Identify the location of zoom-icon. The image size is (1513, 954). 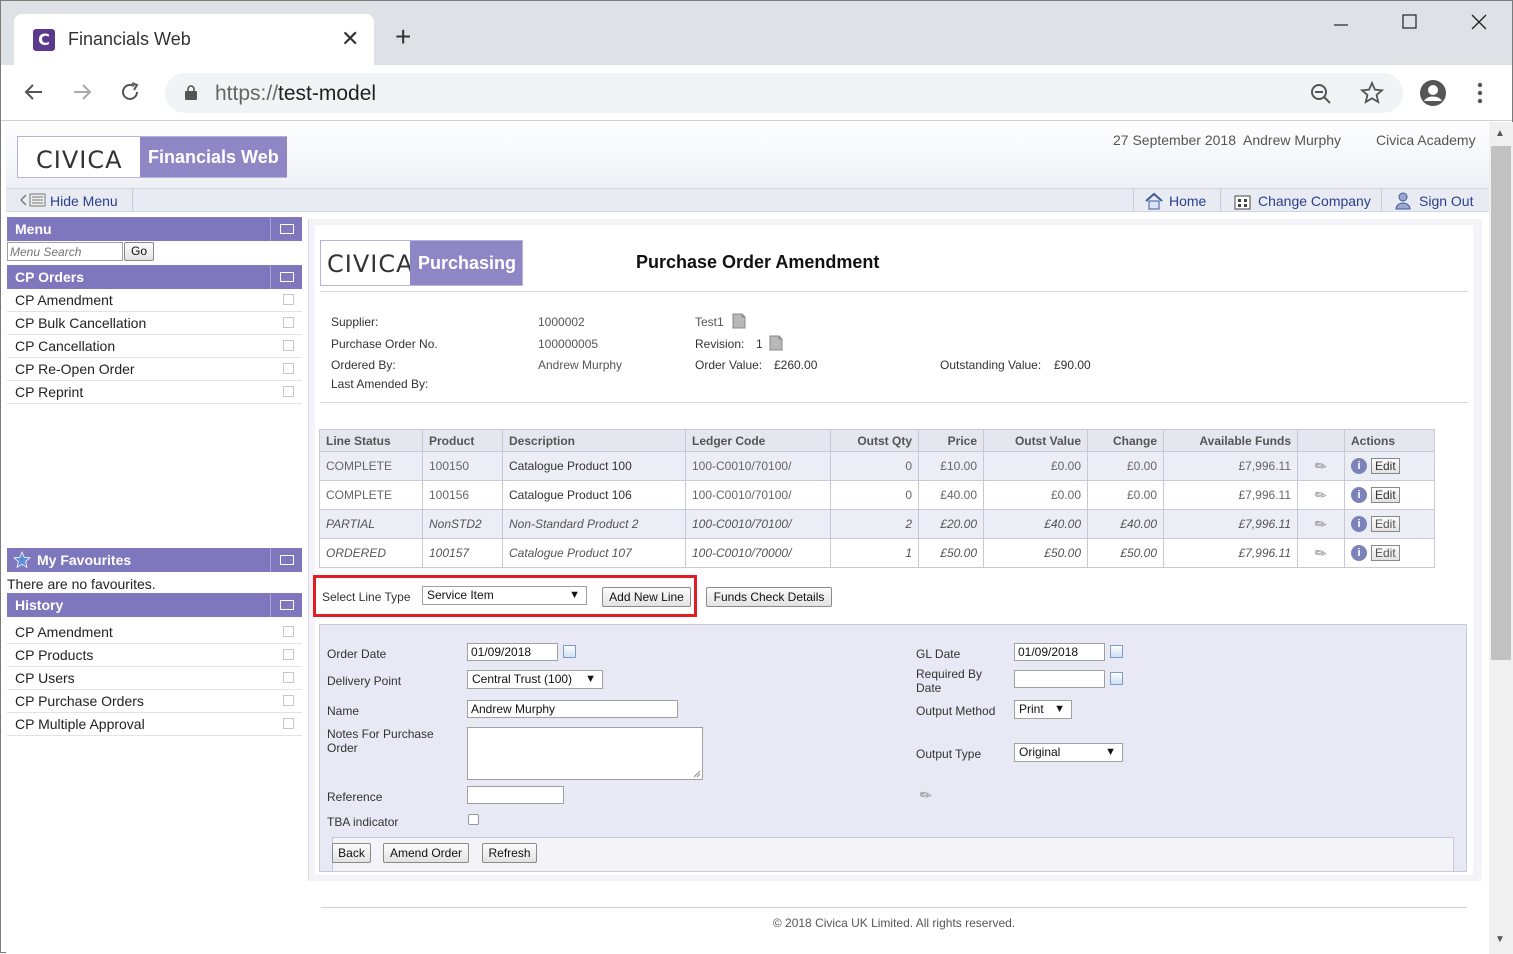
(1321, 95).